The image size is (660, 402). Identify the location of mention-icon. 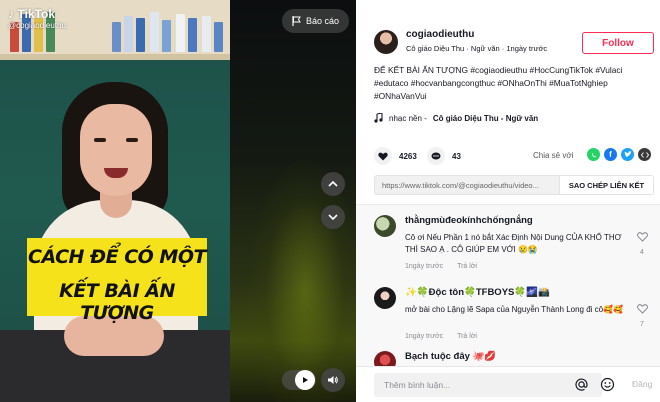
(581, 384).